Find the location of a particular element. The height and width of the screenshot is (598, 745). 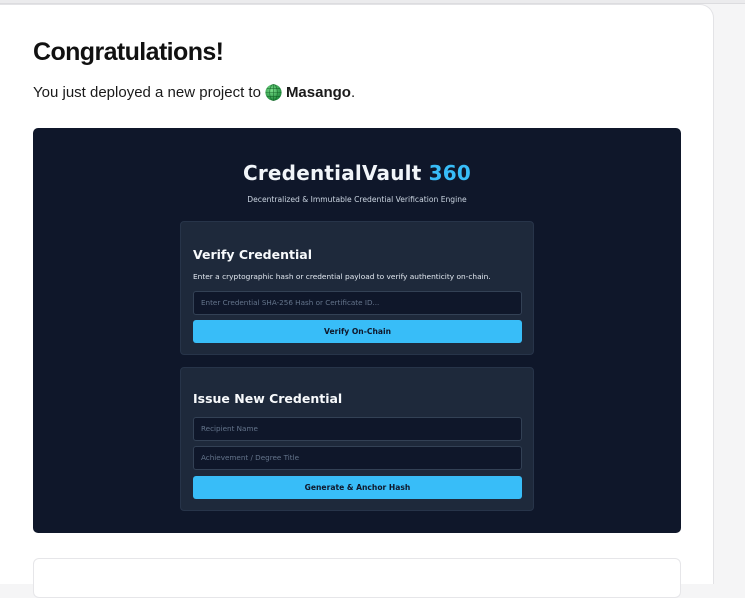

app-title-main: CredentialVault is located at coordinates (332, 173).